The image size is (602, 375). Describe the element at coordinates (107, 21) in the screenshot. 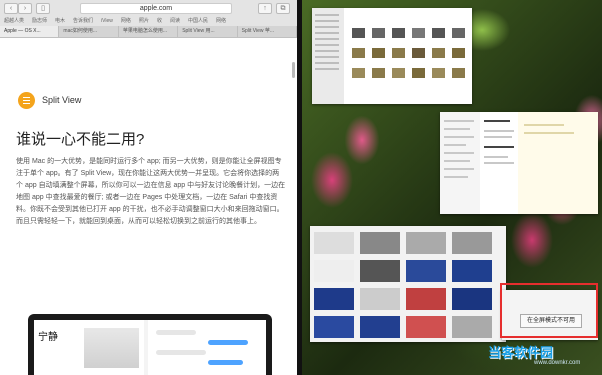

I see `bookmark-item: iView` at that location.